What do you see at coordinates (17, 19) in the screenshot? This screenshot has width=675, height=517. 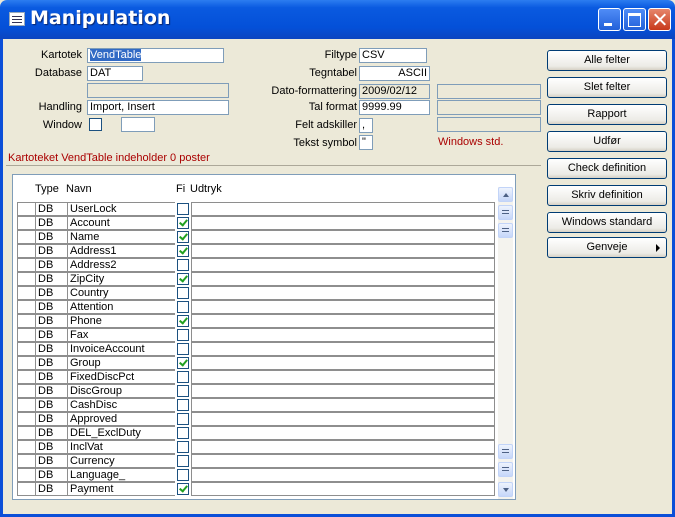 I see `window-form-icon` at bounding box center [17, 19].